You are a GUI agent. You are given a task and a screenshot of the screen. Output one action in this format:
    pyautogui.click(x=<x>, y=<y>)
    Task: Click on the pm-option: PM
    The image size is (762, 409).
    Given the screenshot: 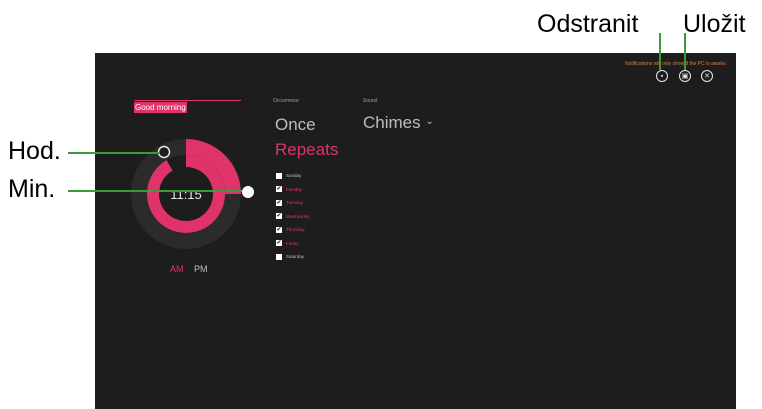 What is the action you would take?
    pyautogui.click(x=201, y=269)
    